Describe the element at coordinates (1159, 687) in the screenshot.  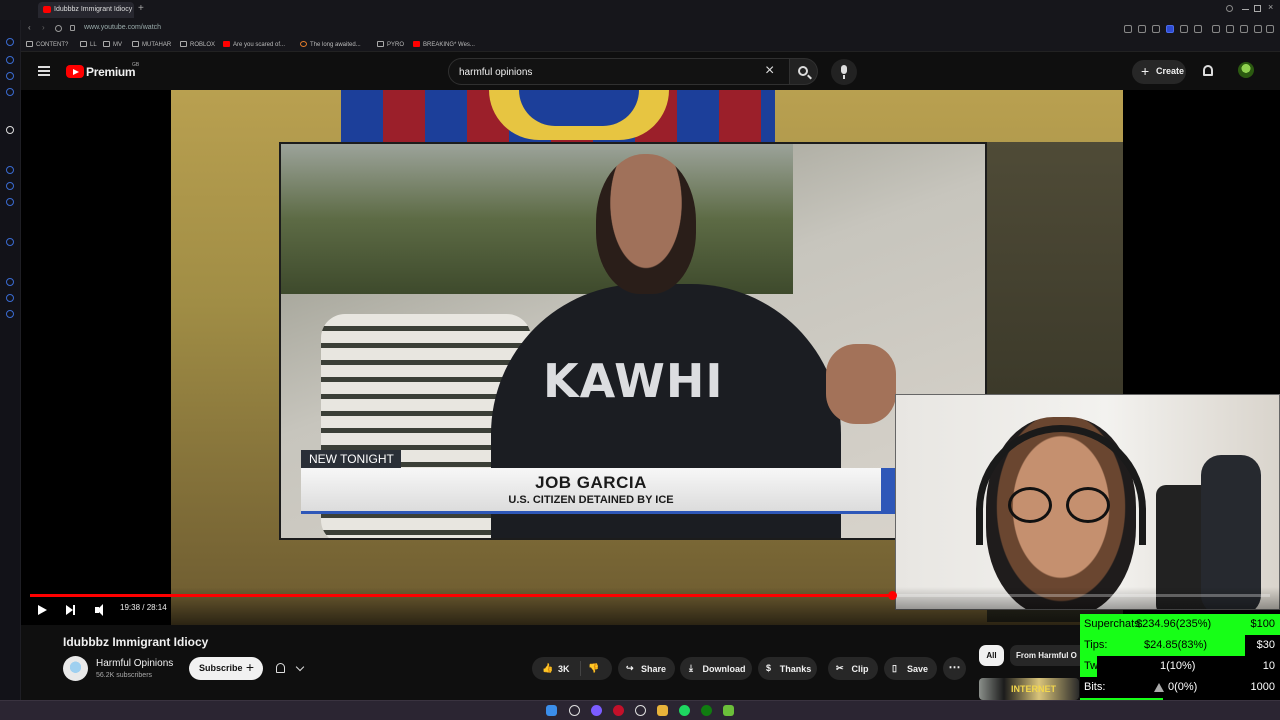
I see `bits-icon` at that location.